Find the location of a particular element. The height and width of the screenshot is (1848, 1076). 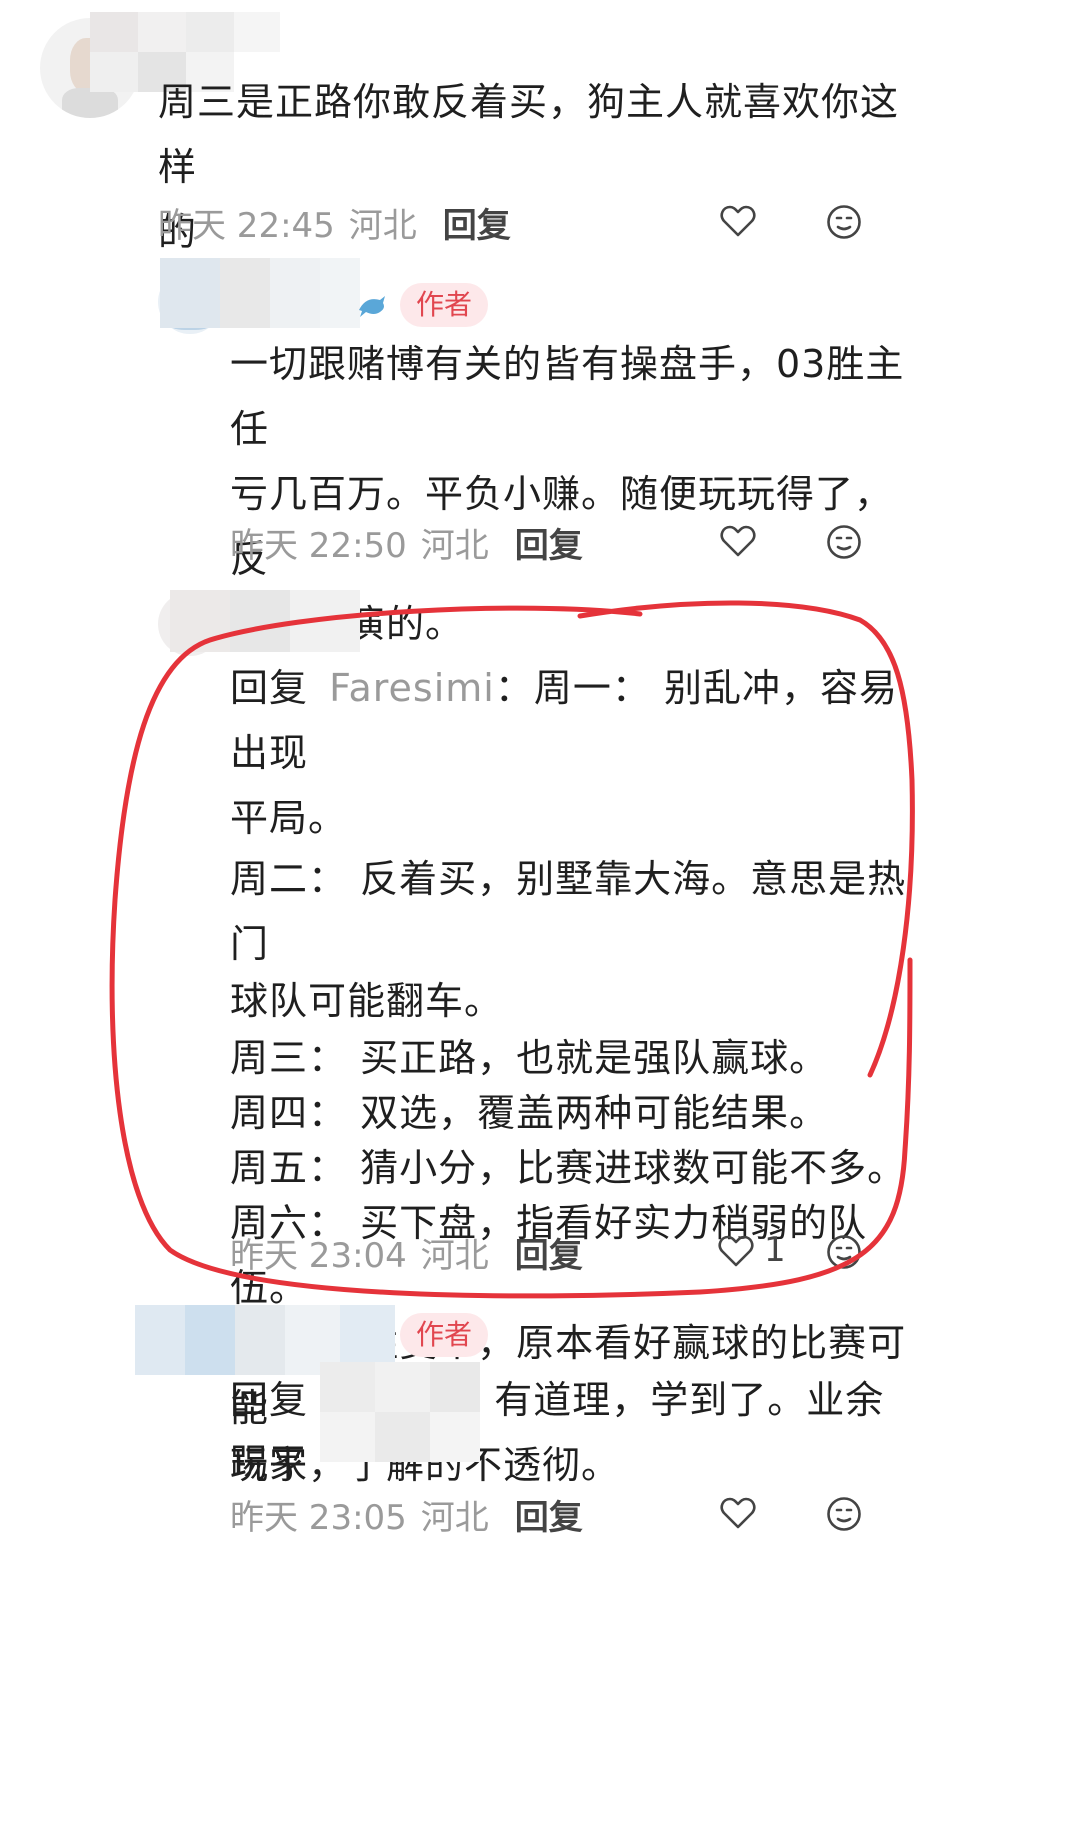

comment-meta: 昨天 23:04 河北 回复 is located at coordinates (406, 1252).